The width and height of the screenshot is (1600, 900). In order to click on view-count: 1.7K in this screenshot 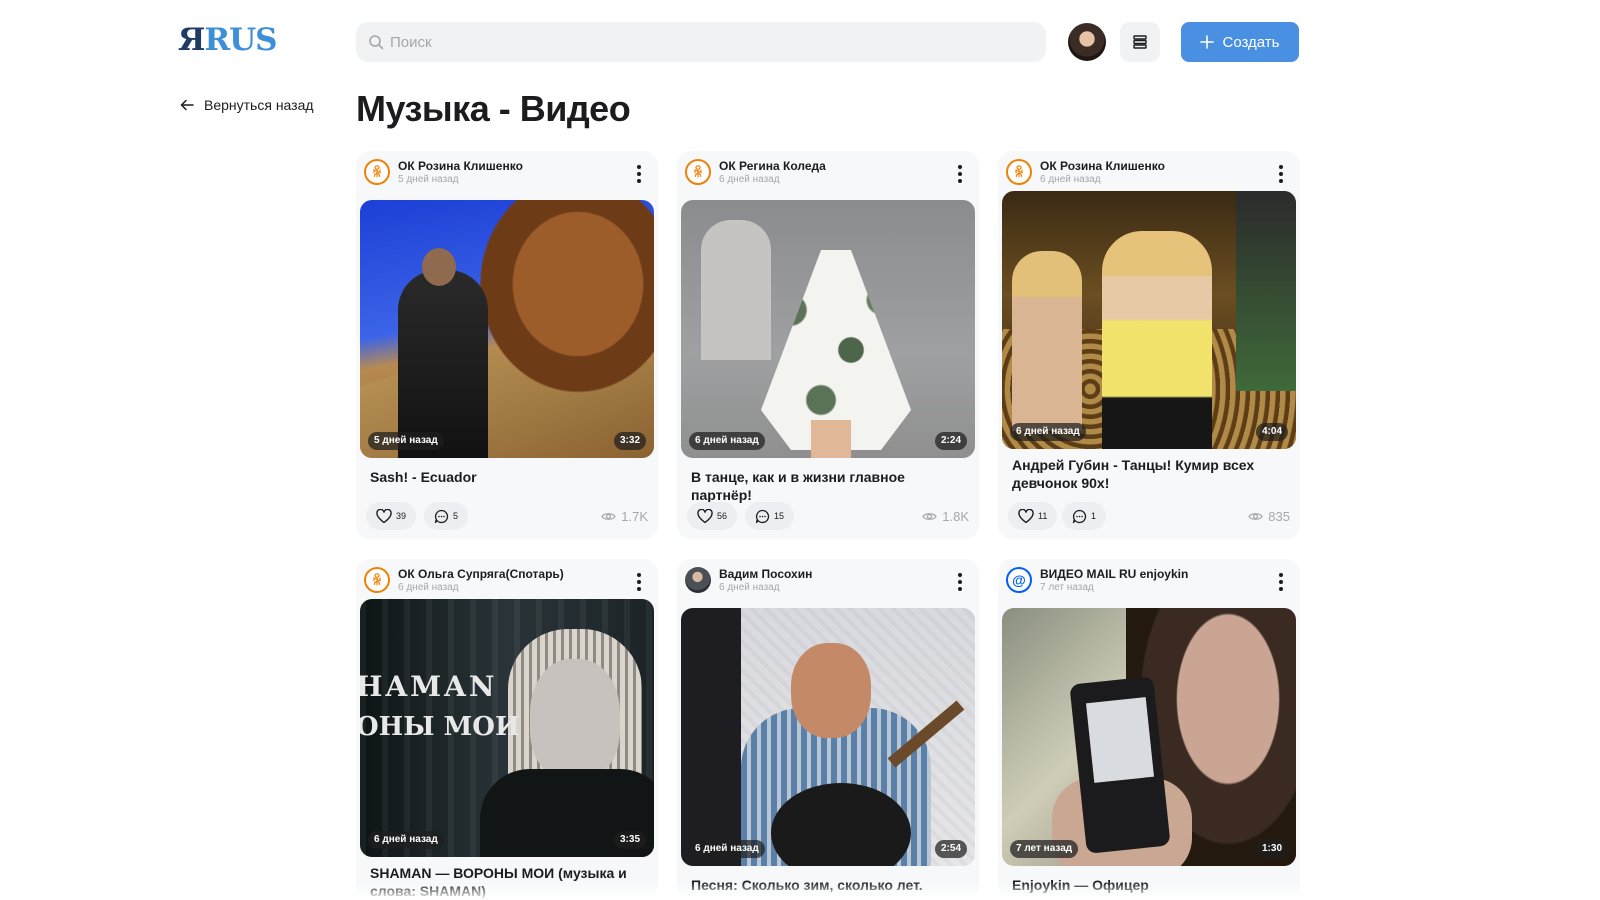, I will do `click(624, 516)`.